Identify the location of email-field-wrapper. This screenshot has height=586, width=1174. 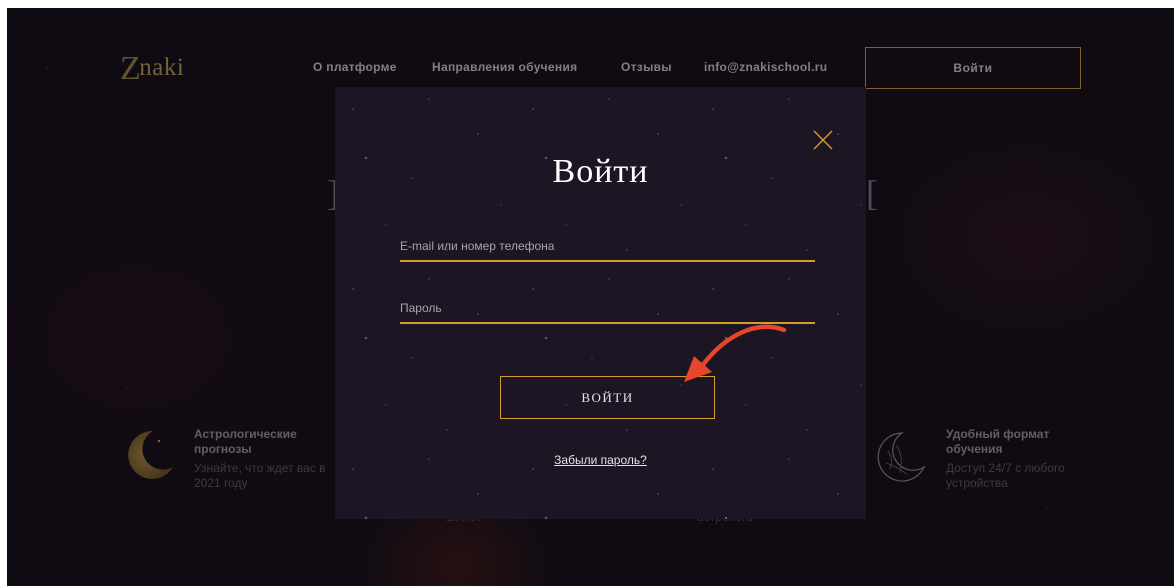
(607, 245).